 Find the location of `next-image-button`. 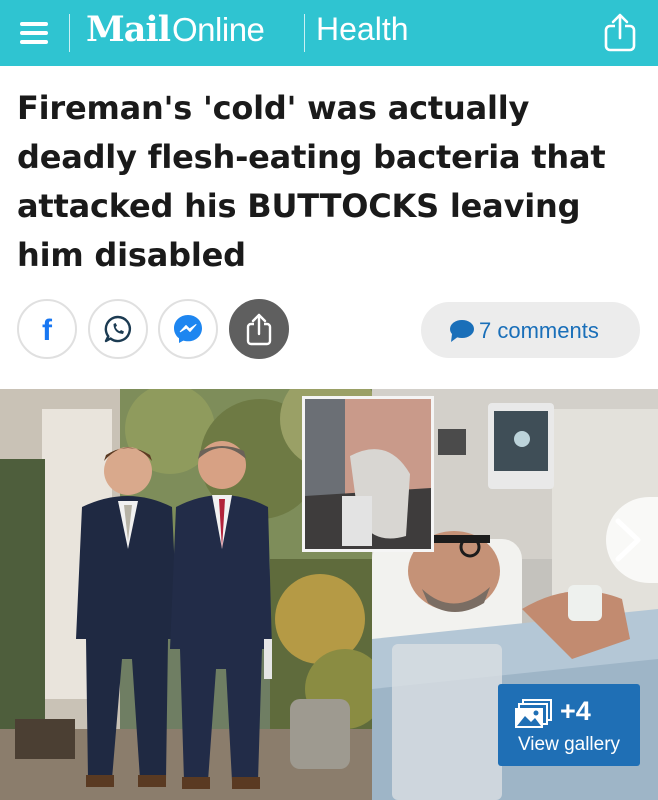

next-image-button is located at coordinates (632, 540).